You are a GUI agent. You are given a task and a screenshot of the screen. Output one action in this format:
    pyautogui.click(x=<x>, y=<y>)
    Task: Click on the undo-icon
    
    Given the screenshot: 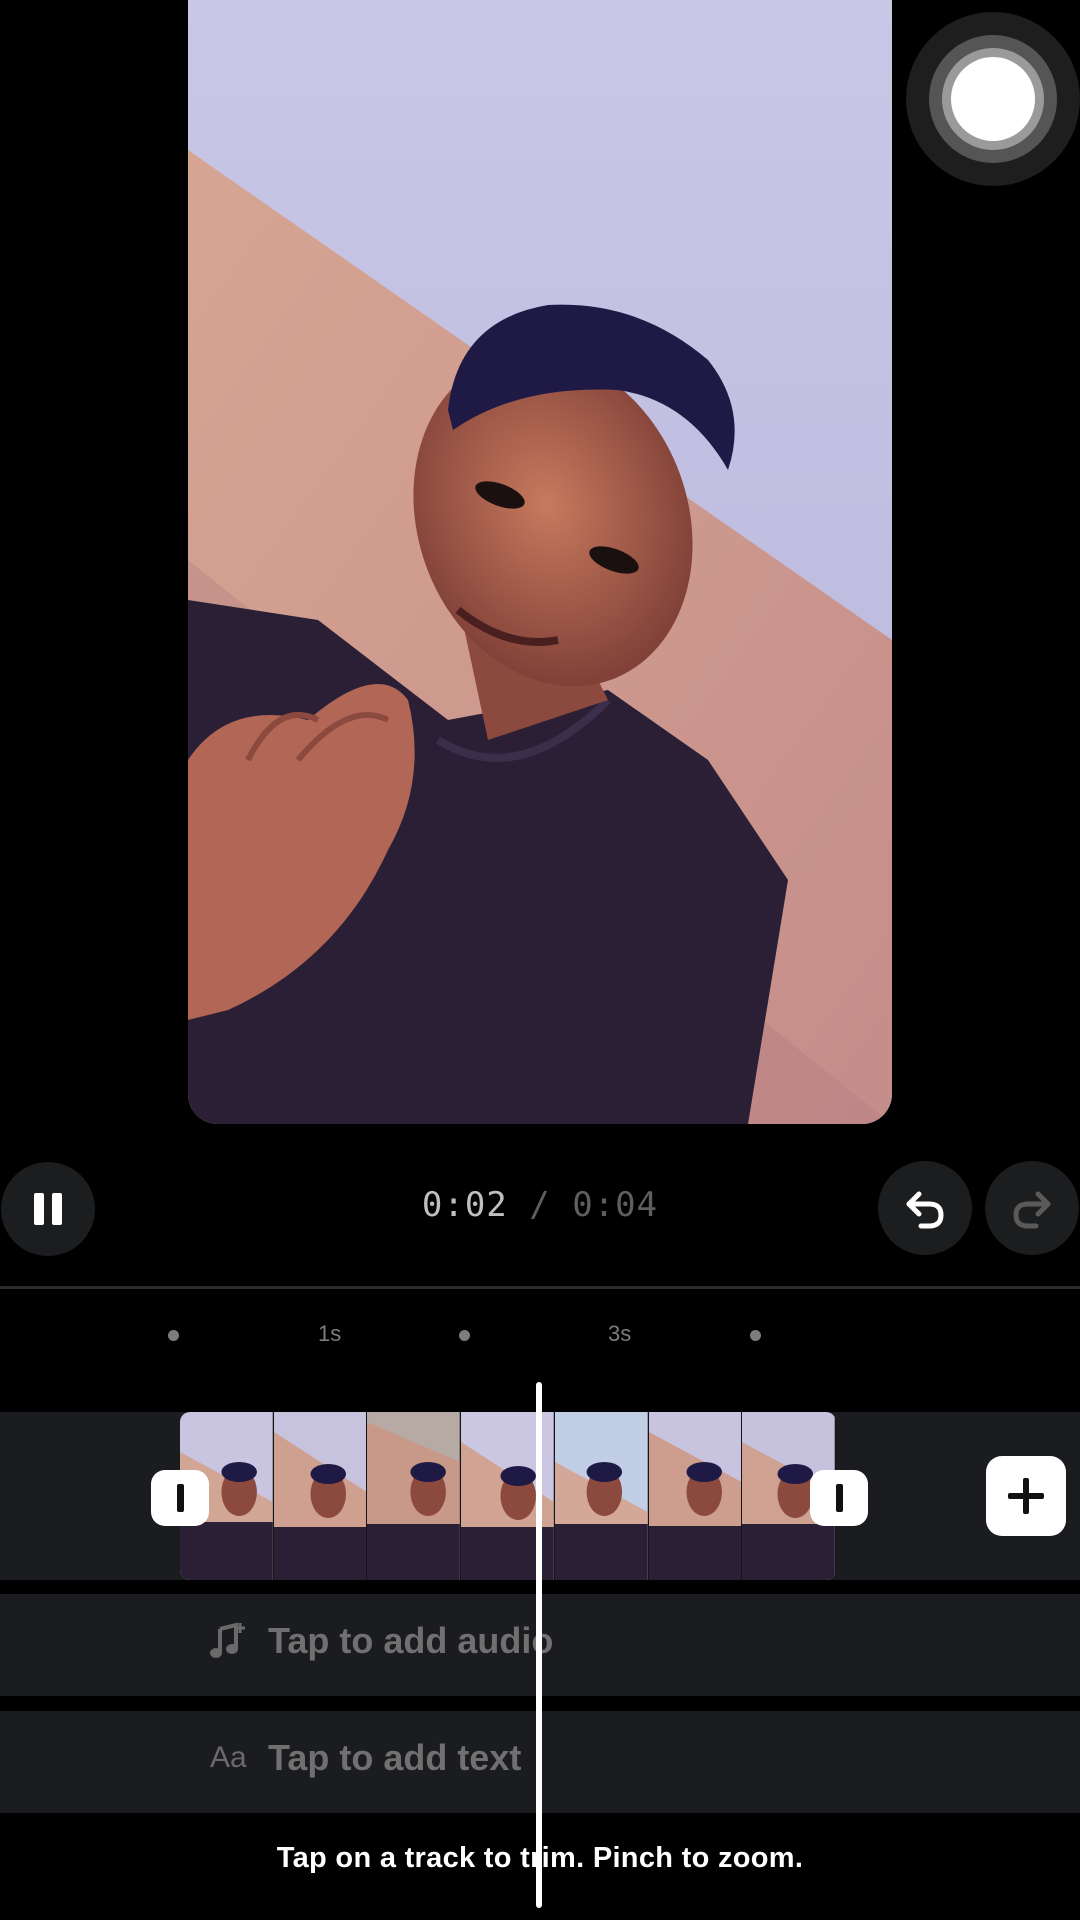 What is the action you would take?
    pyautogui.click(x=925, y=1210)
    